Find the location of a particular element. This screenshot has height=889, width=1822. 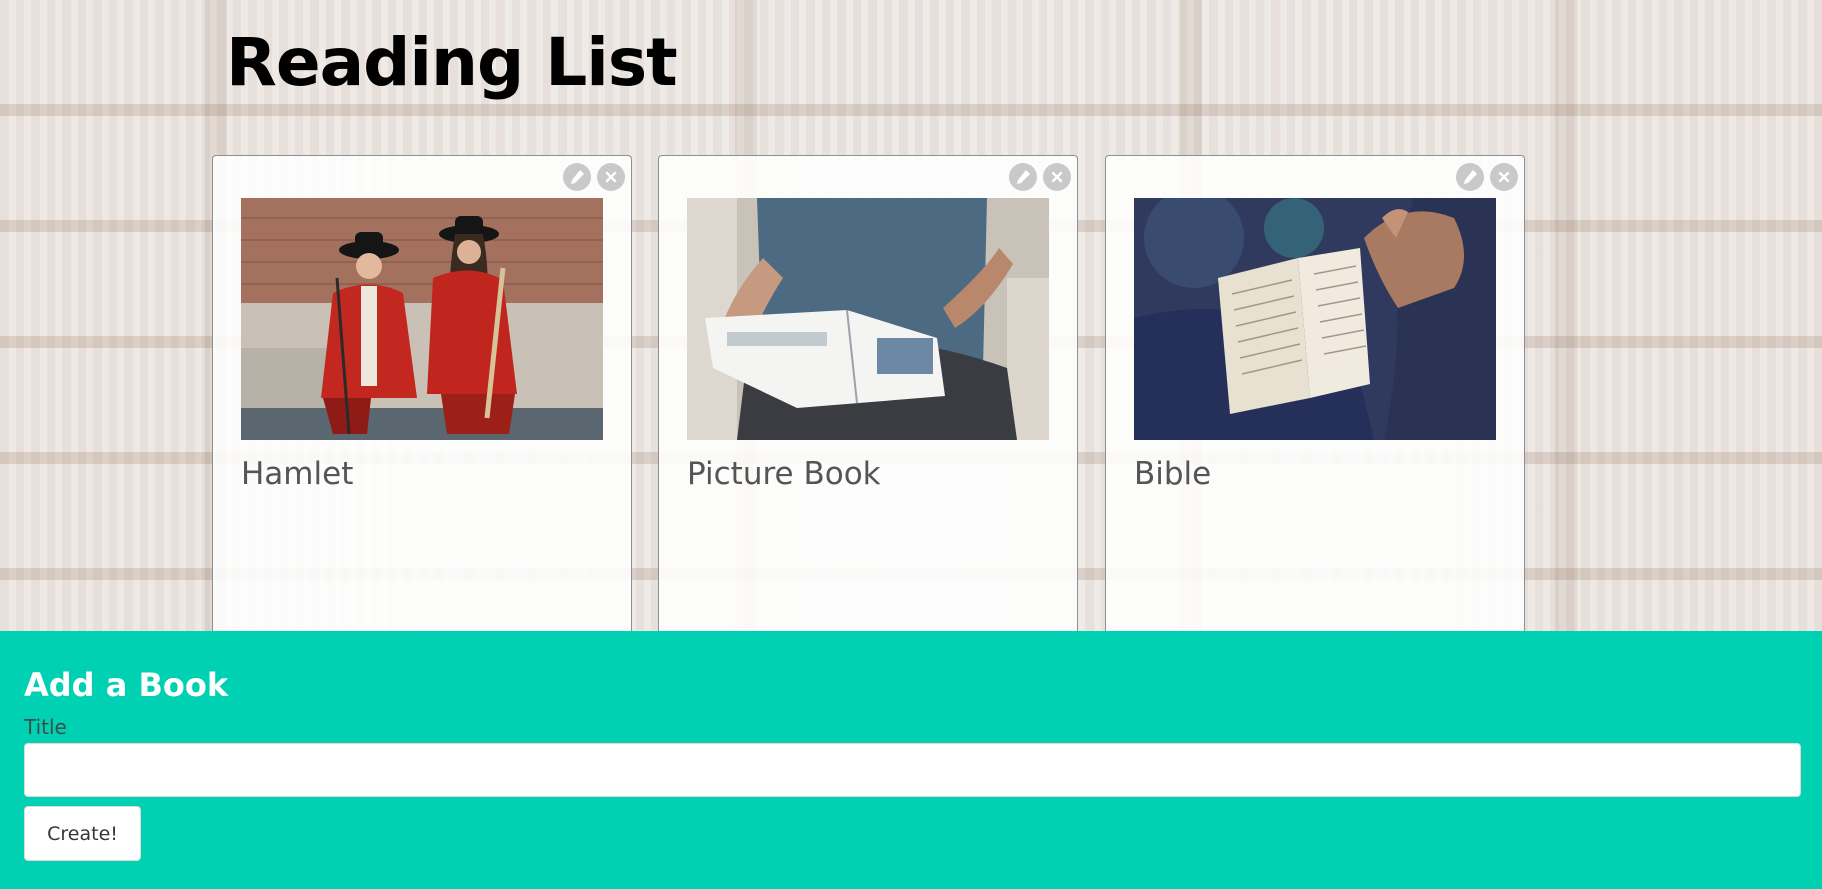

page-title: Reading List is located at coordinates (452, 62).